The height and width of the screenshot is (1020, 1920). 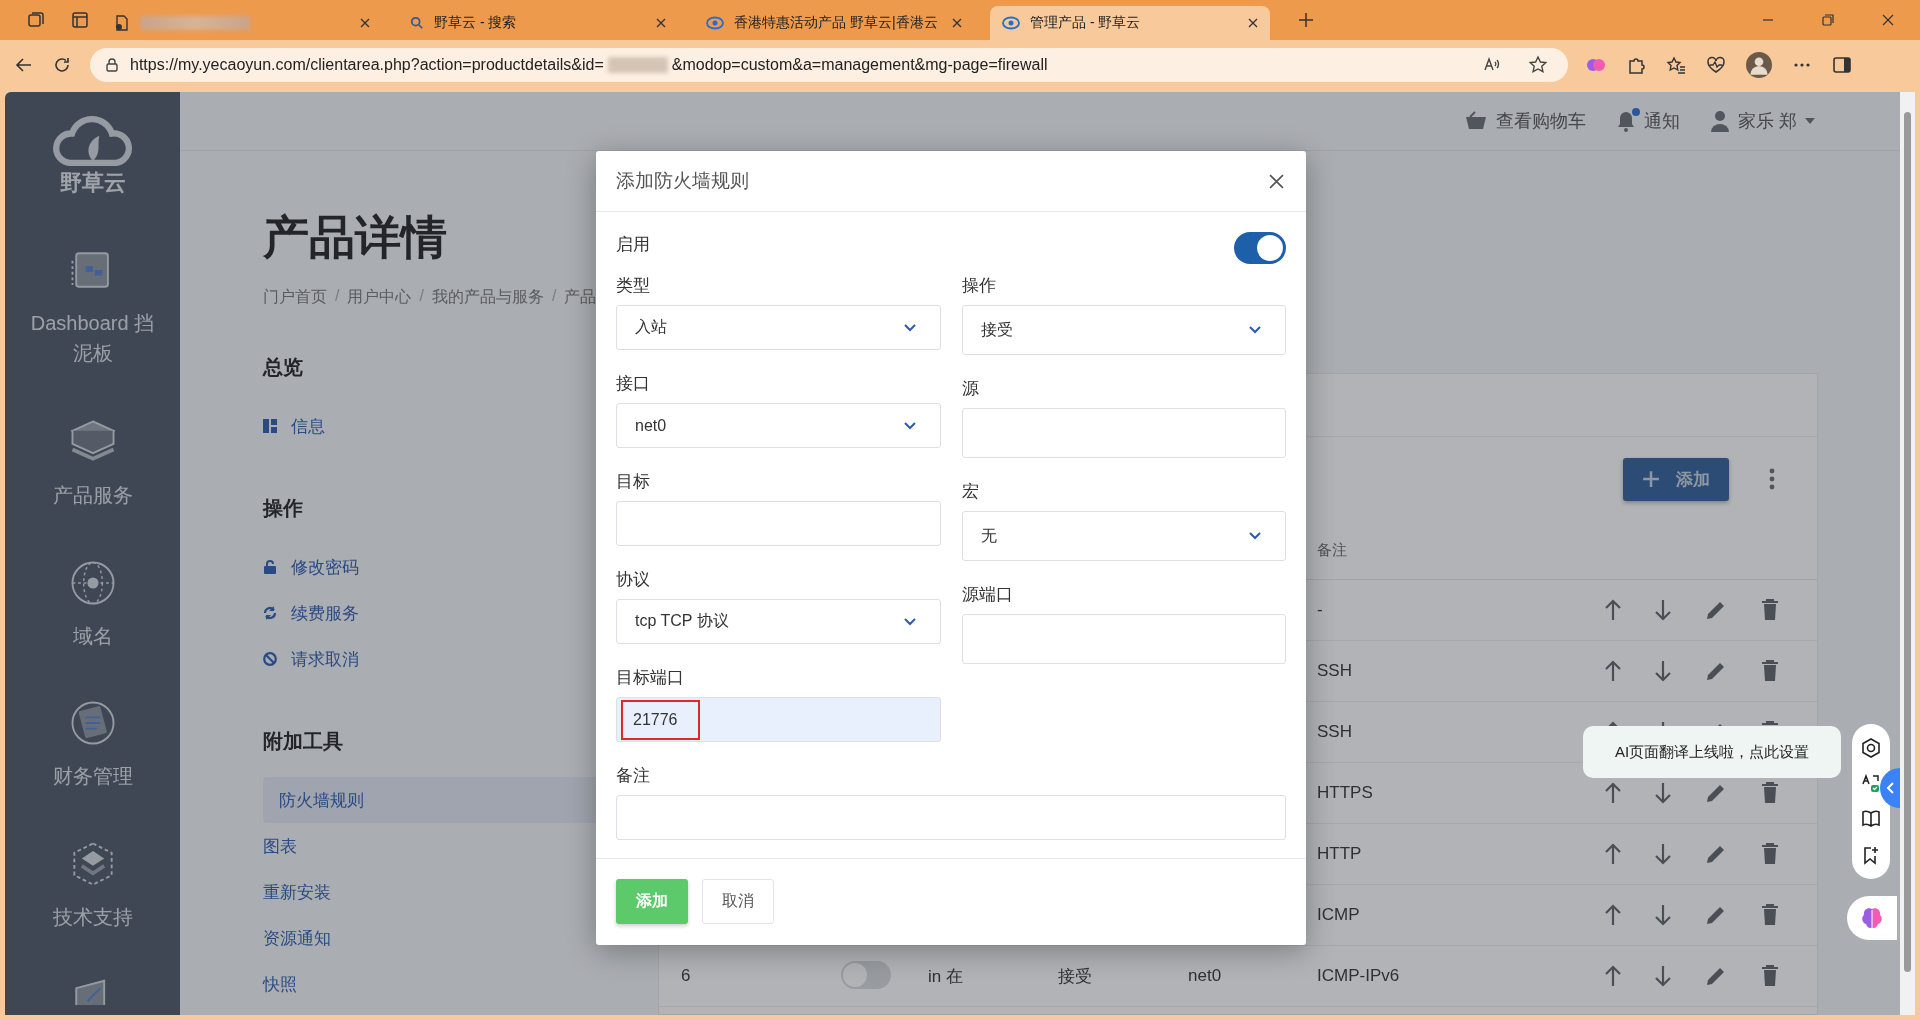 What do you see at coordinates (1676, 479) in the screenshot?
I see `add-button: 添加` at bounding box center [1676, 479].